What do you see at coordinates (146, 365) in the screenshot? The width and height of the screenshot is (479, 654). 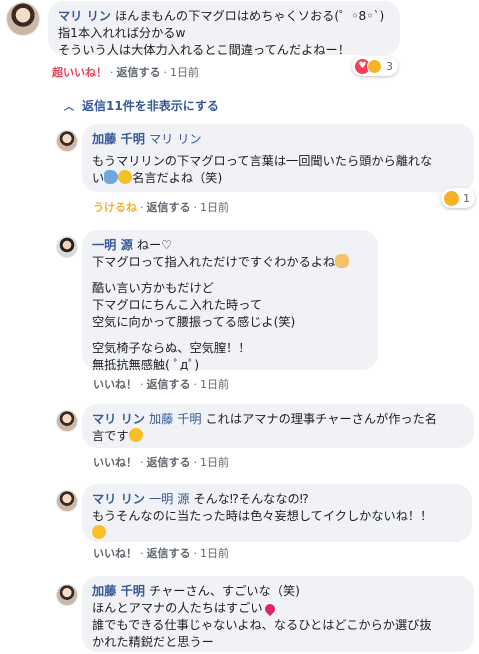 I see `comment-text: 無抵抗無感触( ﾟдﾟ)` at bounding box center [146, 365].